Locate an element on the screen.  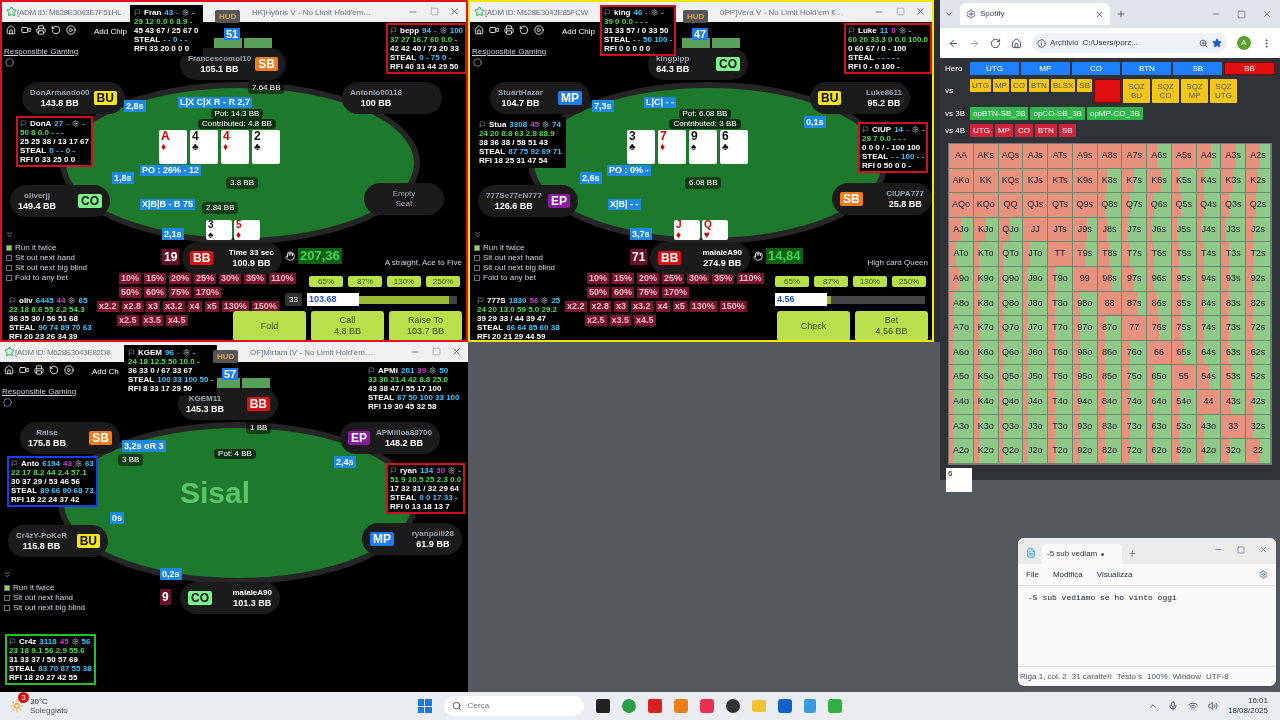
range-cell: 87o is located at coordinates (1110, 328).